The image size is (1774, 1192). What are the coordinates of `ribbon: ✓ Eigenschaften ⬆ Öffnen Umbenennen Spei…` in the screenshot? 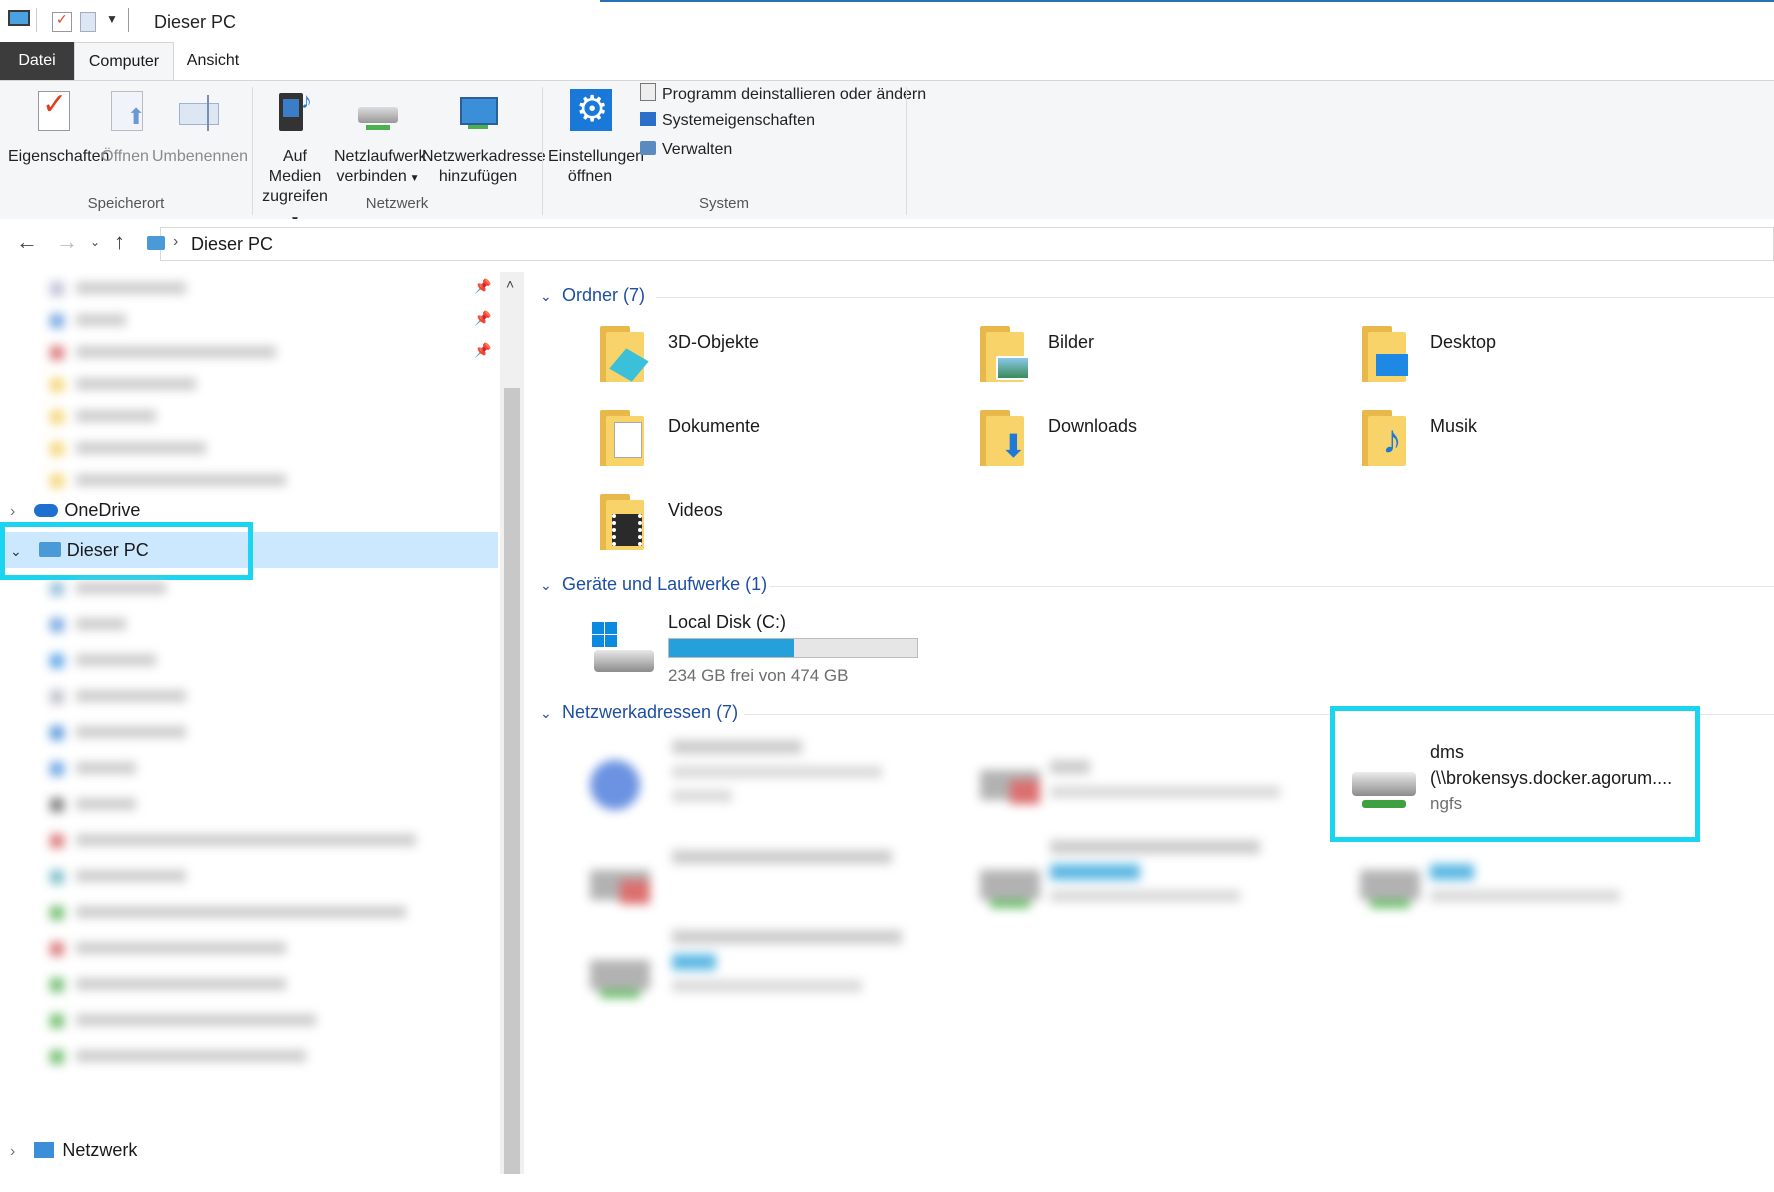 It's located at (887, 153).